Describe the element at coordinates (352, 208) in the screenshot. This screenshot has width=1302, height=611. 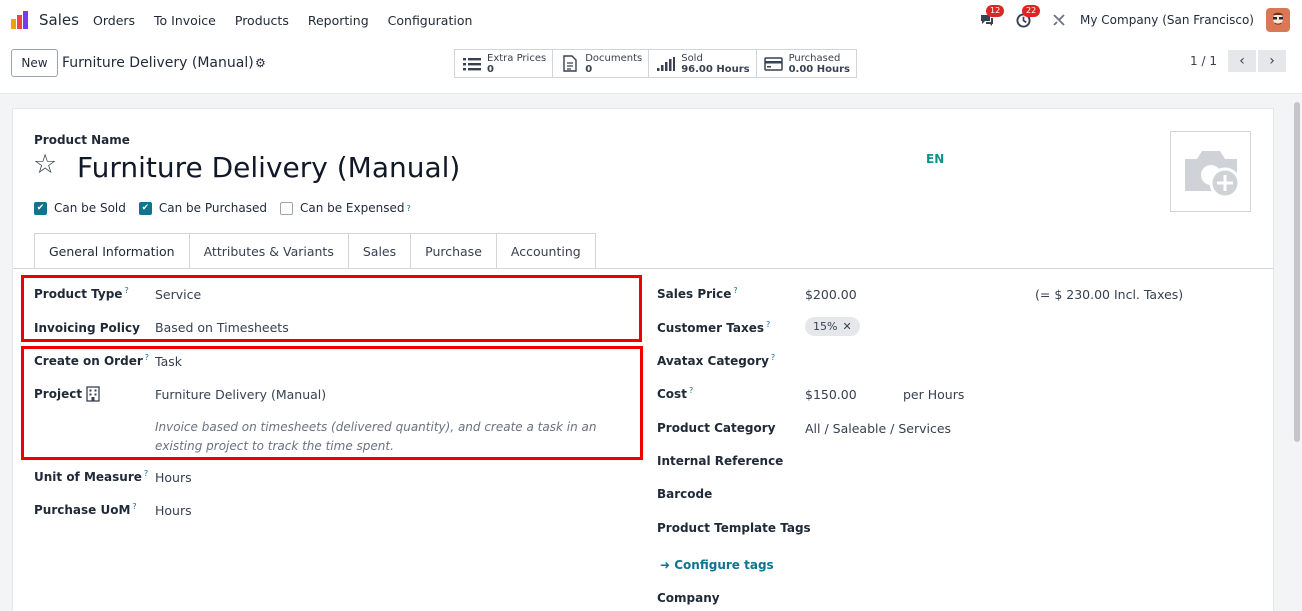
I see `can-be-expensed-label: Can be Expensed` at that location.